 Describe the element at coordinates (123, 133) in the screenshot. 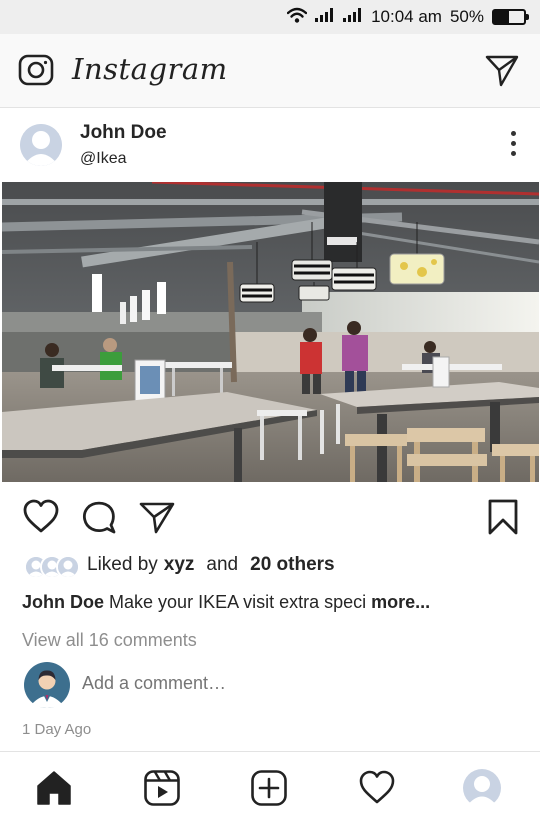

I see `post-author-name: John Doe` at that location.